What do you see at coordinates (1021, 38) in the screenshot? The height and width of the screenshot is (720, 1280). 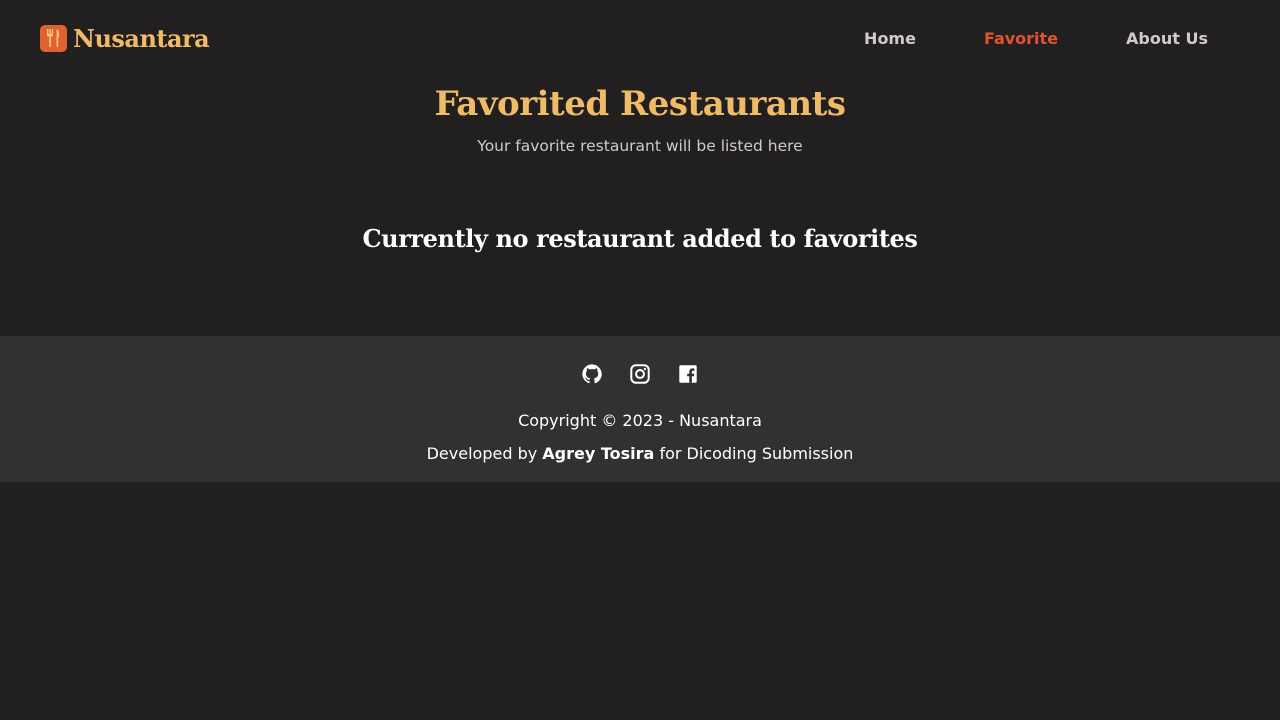 I see `nav-link-favorite: Favorite` at bounding box center [1021, 38].